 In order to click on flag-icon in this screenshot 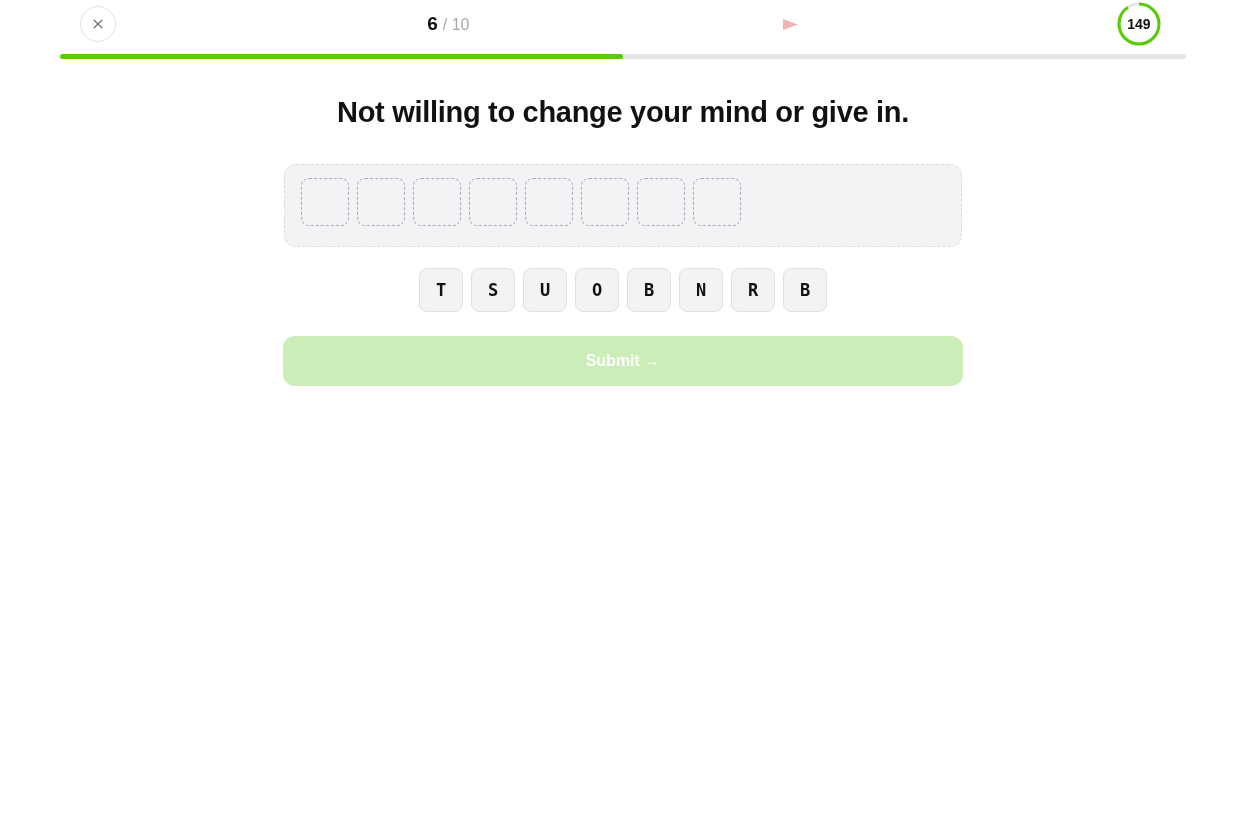, I will do `click(790, 24)`.